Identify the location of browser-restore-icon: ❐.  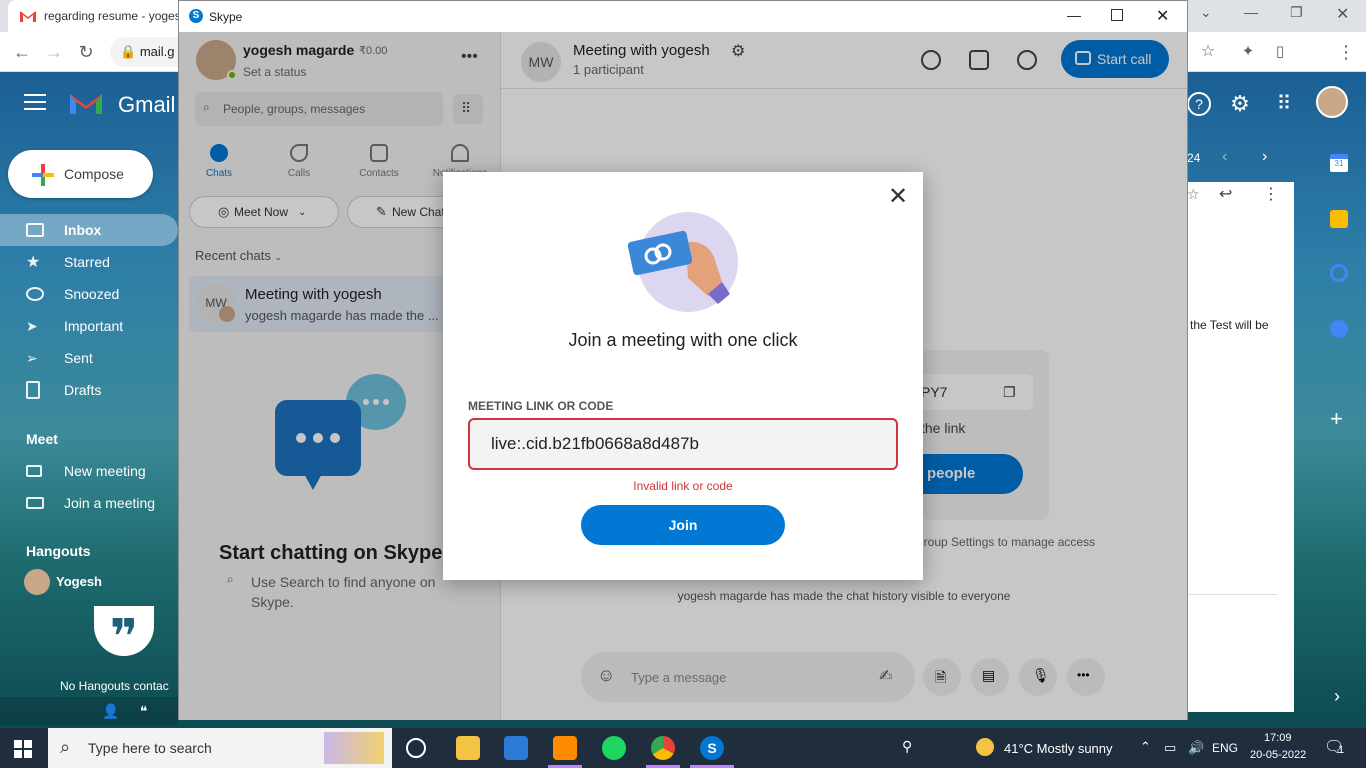
(1296, 12).